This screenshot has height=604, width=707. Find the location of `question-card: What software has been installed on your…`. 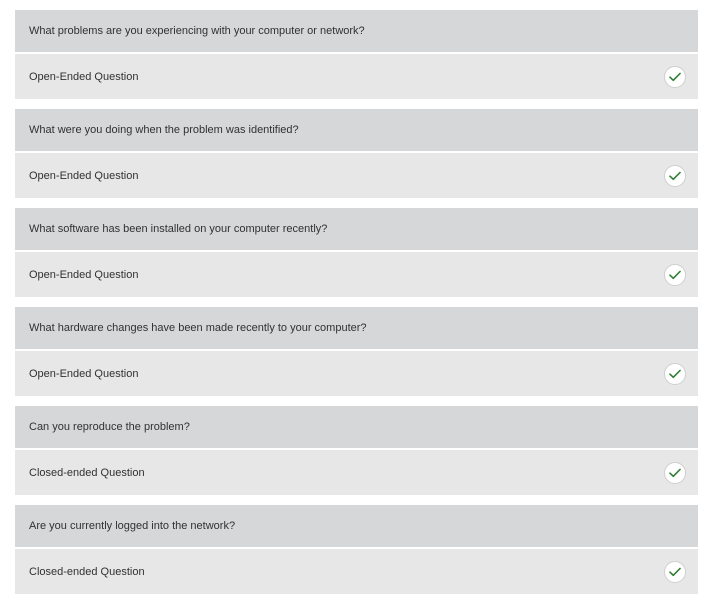

question-card: What software has been installed on your… is located at coordinates (356, 252).